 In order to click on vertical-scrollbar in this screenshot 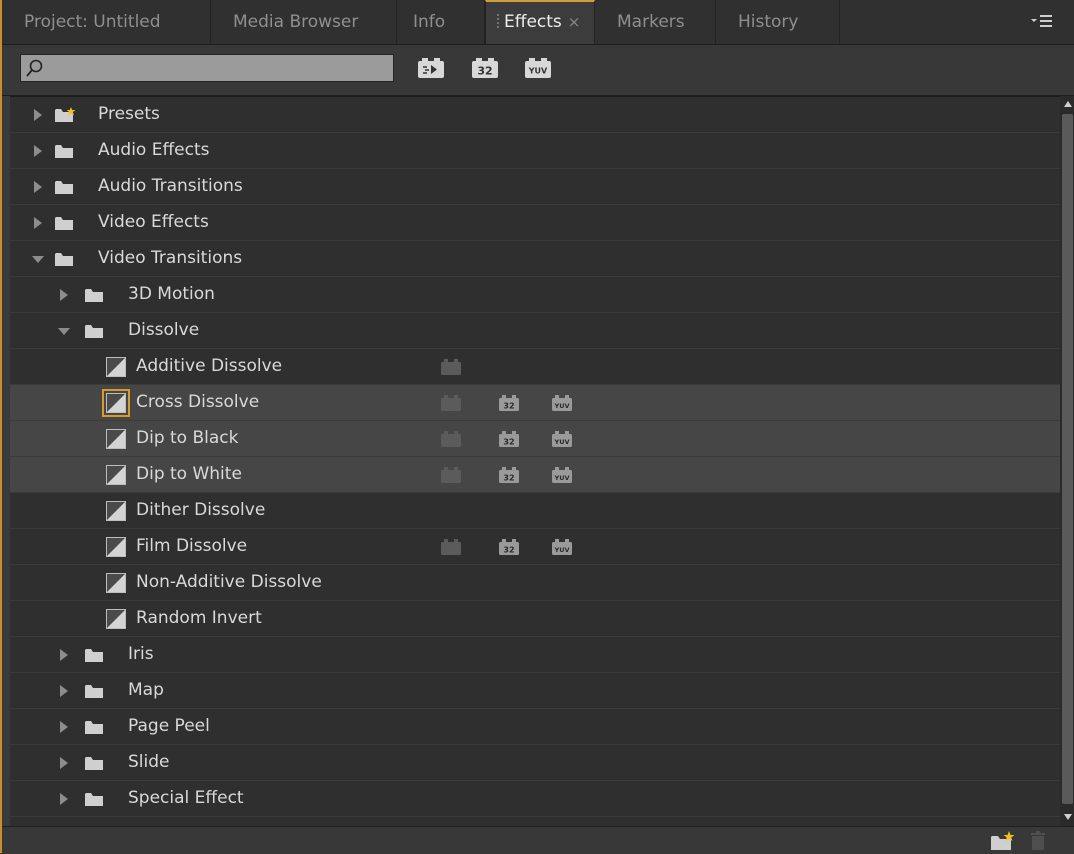, I will do `click(1067, 461)`.